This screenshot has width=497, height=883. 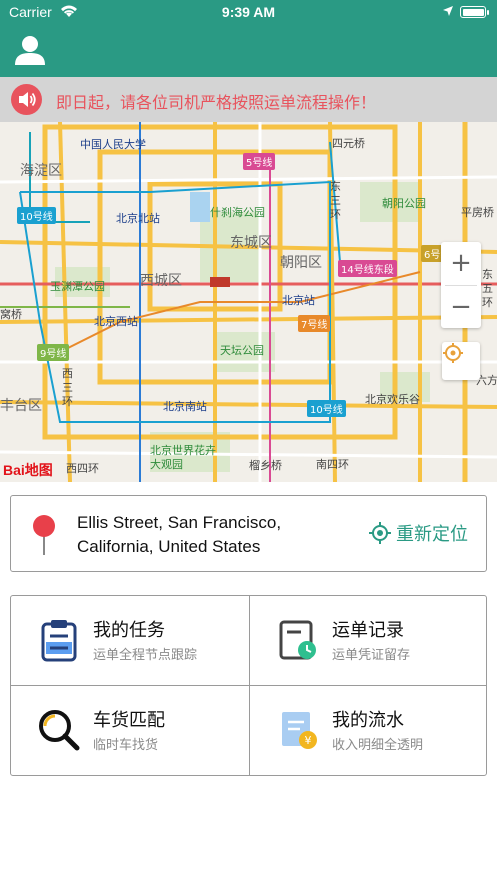 What do you see at coordinates (129, 630) in the screenshot?
I see `action-title: 我的任务` at bounding box center [129, 630].